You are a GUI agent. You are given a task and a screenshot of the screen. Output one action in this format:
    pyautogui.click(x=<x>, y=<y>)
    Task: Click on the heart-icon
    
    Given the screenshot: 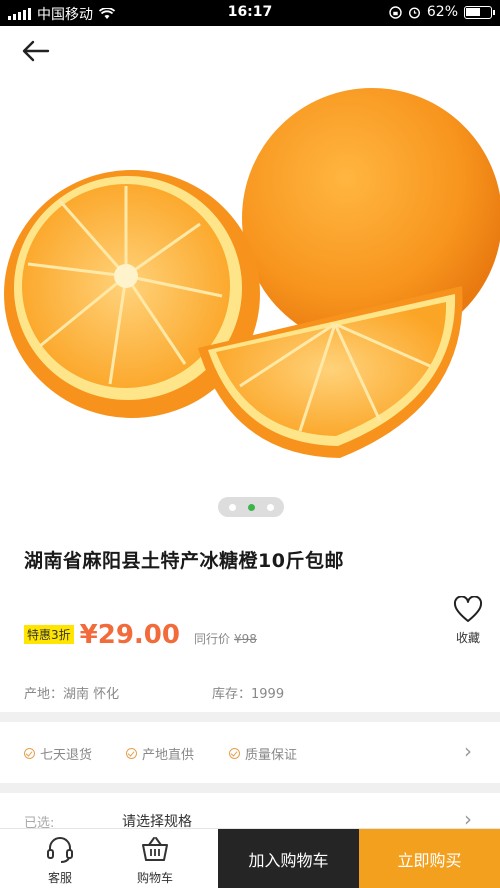 What is the action you would take?
    pyautogui.click(x=468, y=608)
    